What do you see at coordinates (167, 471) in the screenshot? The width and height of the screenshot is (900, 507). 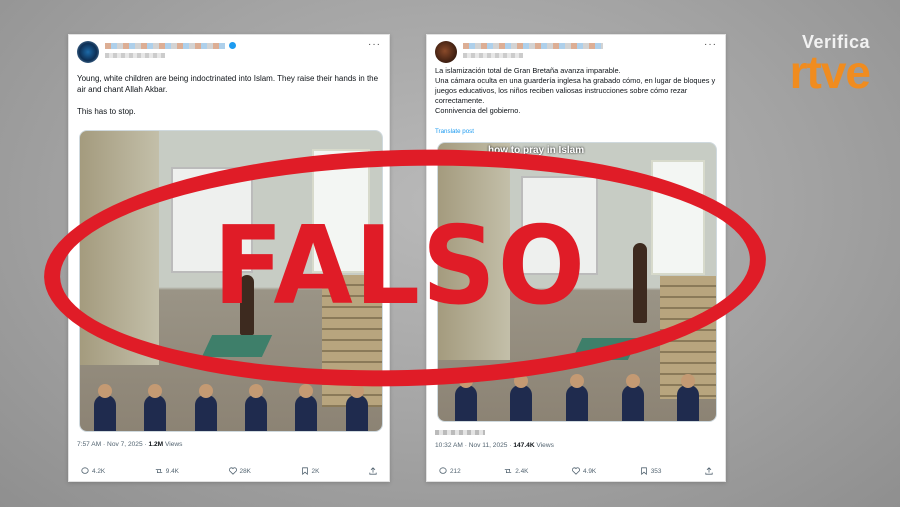 I see `repost-button: 9.4K` at bounding box center [167, 471].